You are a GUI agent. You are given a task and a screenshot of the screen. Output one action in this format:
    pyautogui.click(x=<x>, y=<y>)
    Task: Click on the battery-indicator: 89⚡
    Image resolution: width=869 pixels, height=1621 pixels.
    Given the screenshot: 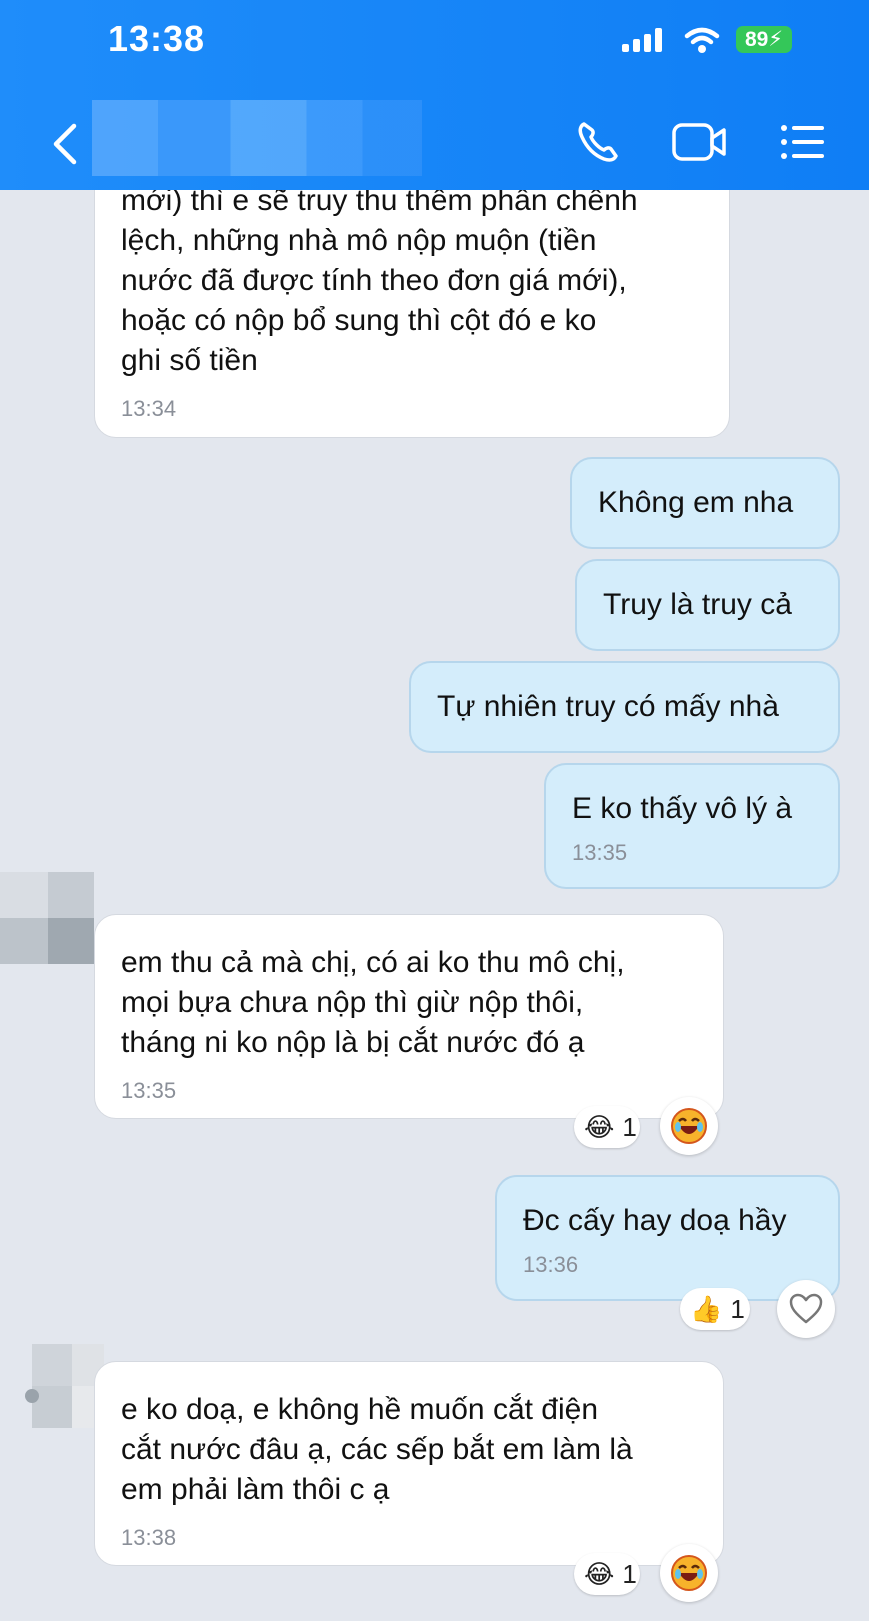 What is the action you would take?
    pyautogui.click(x=764, y=39)
    